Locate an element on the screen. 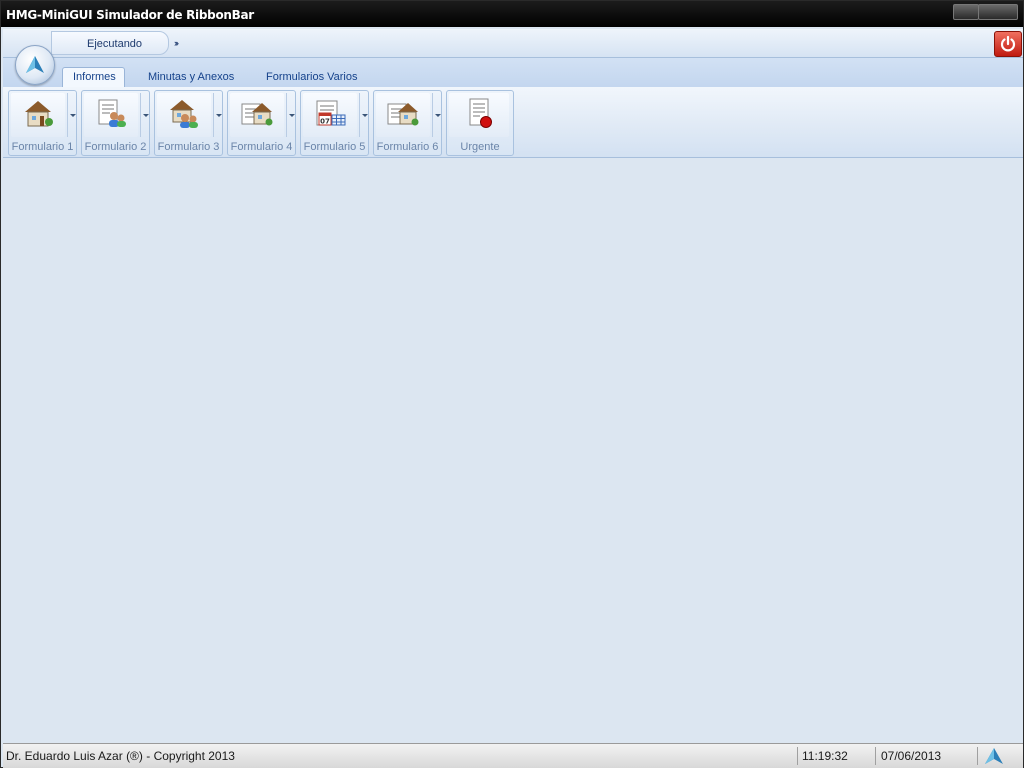  users-document-icon is located at coordinates (112, 113).